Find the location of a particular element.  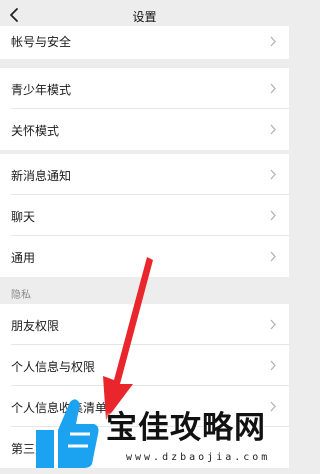

row-account-security: 帐号与安全 is located at coordinates (144, 42).